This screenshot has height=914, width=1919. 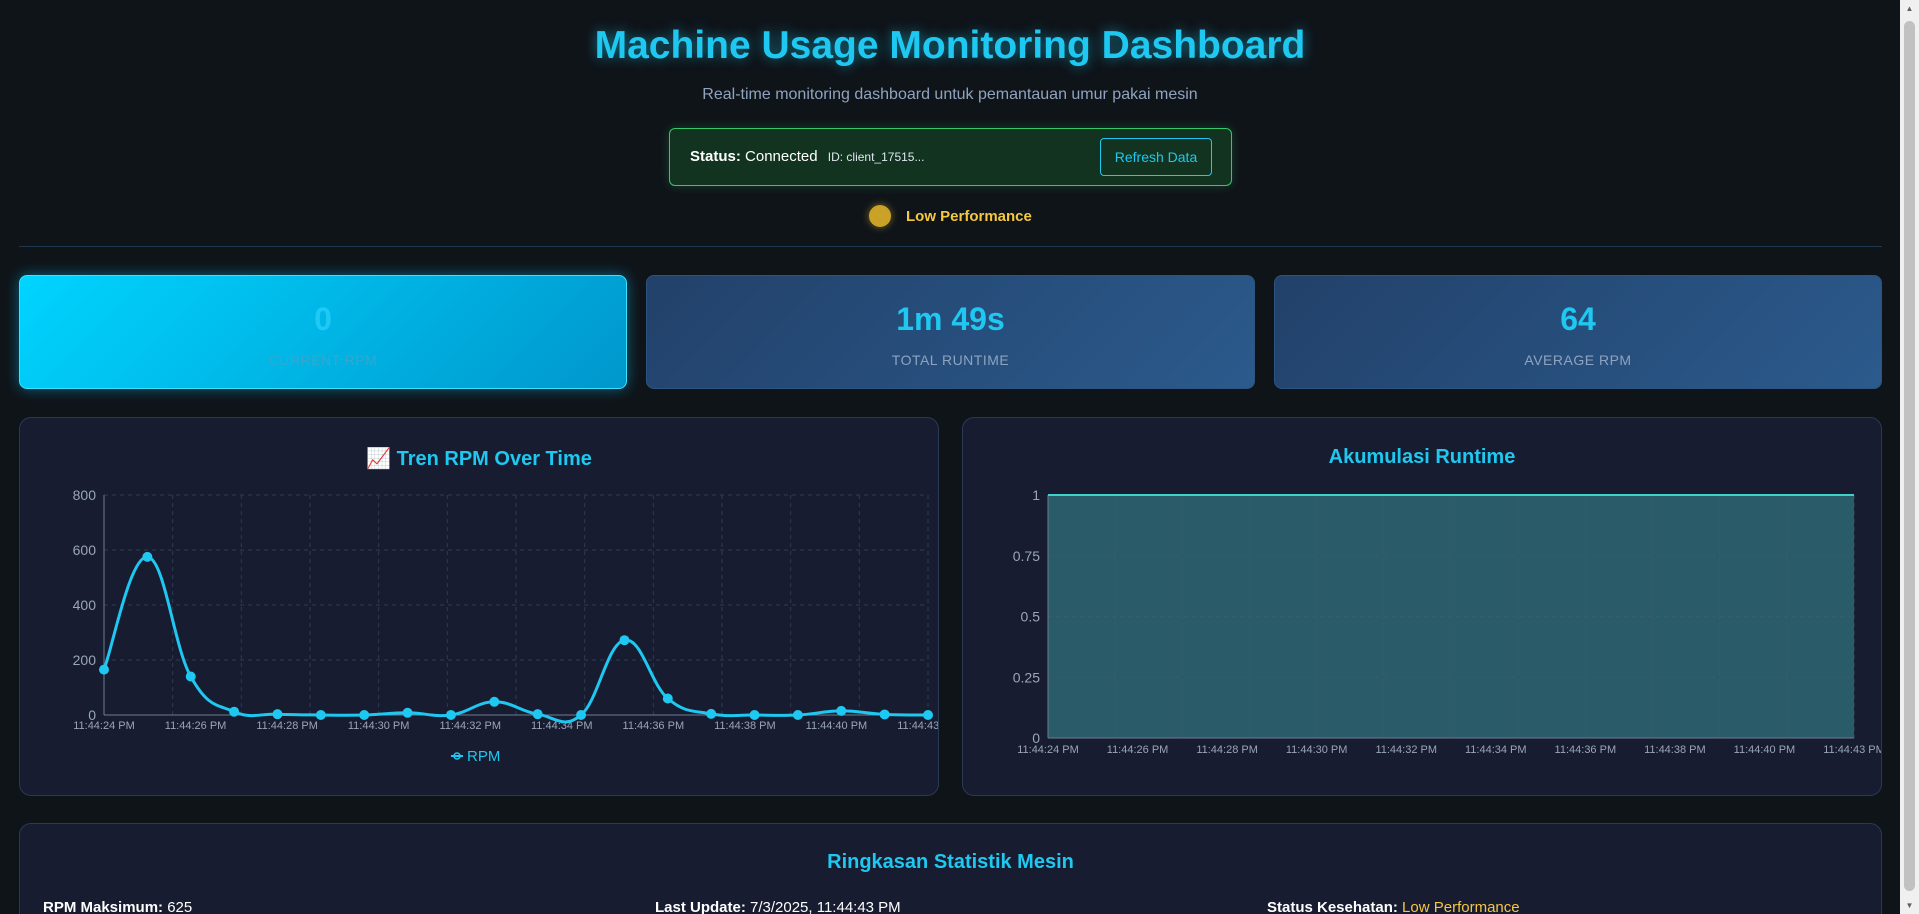 What do you see at coordinates (1909, 905) in the screenshot?
I see `scroll-down-arrow-icon: ▼` at bounding box center [1909, 905].